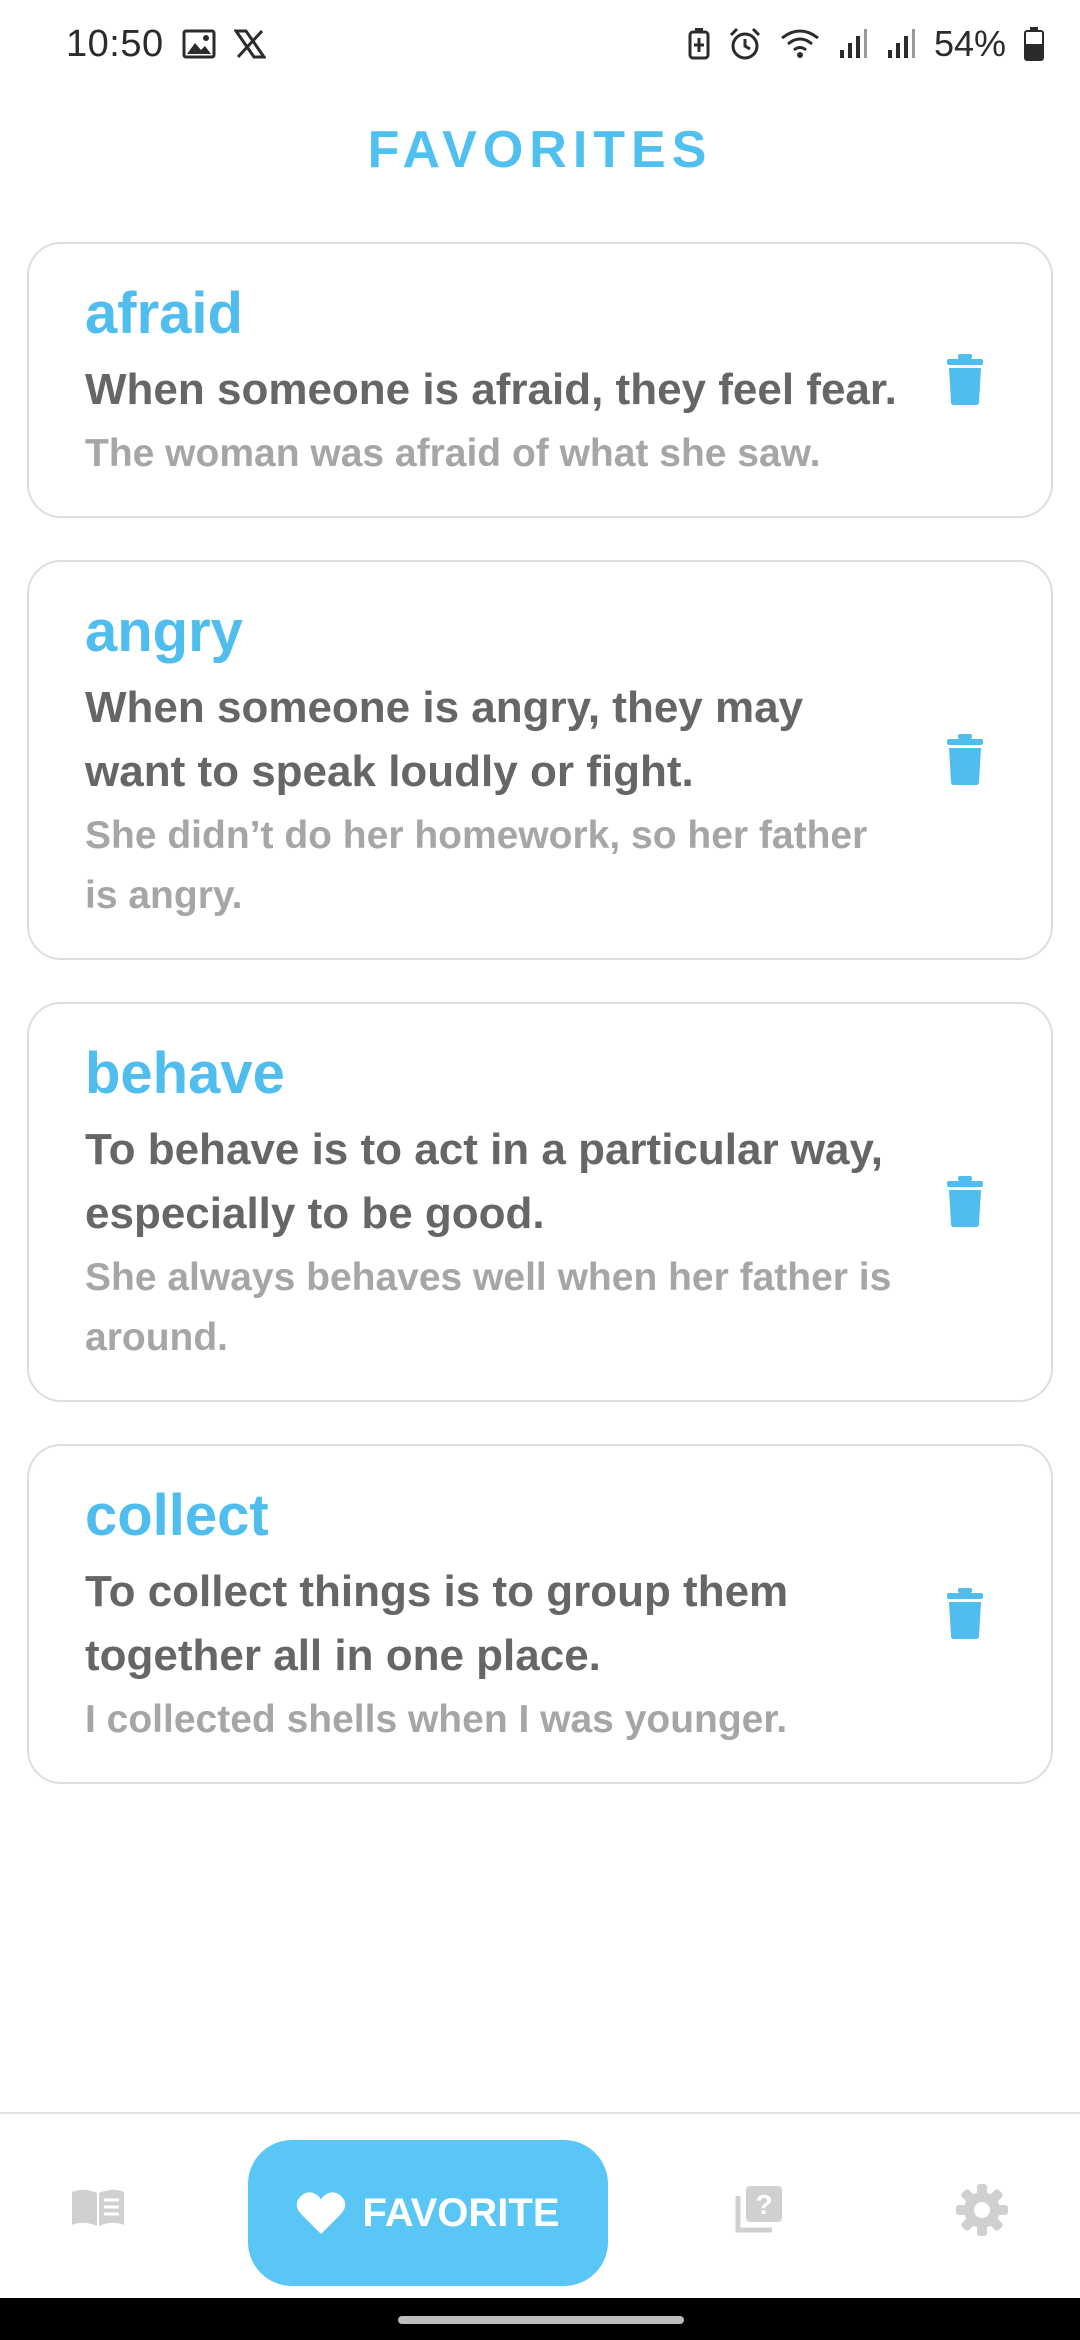 This screenshot has height=2340, width=1080. I want to click on status-bar: 10:50 54%, so click(540, 44).